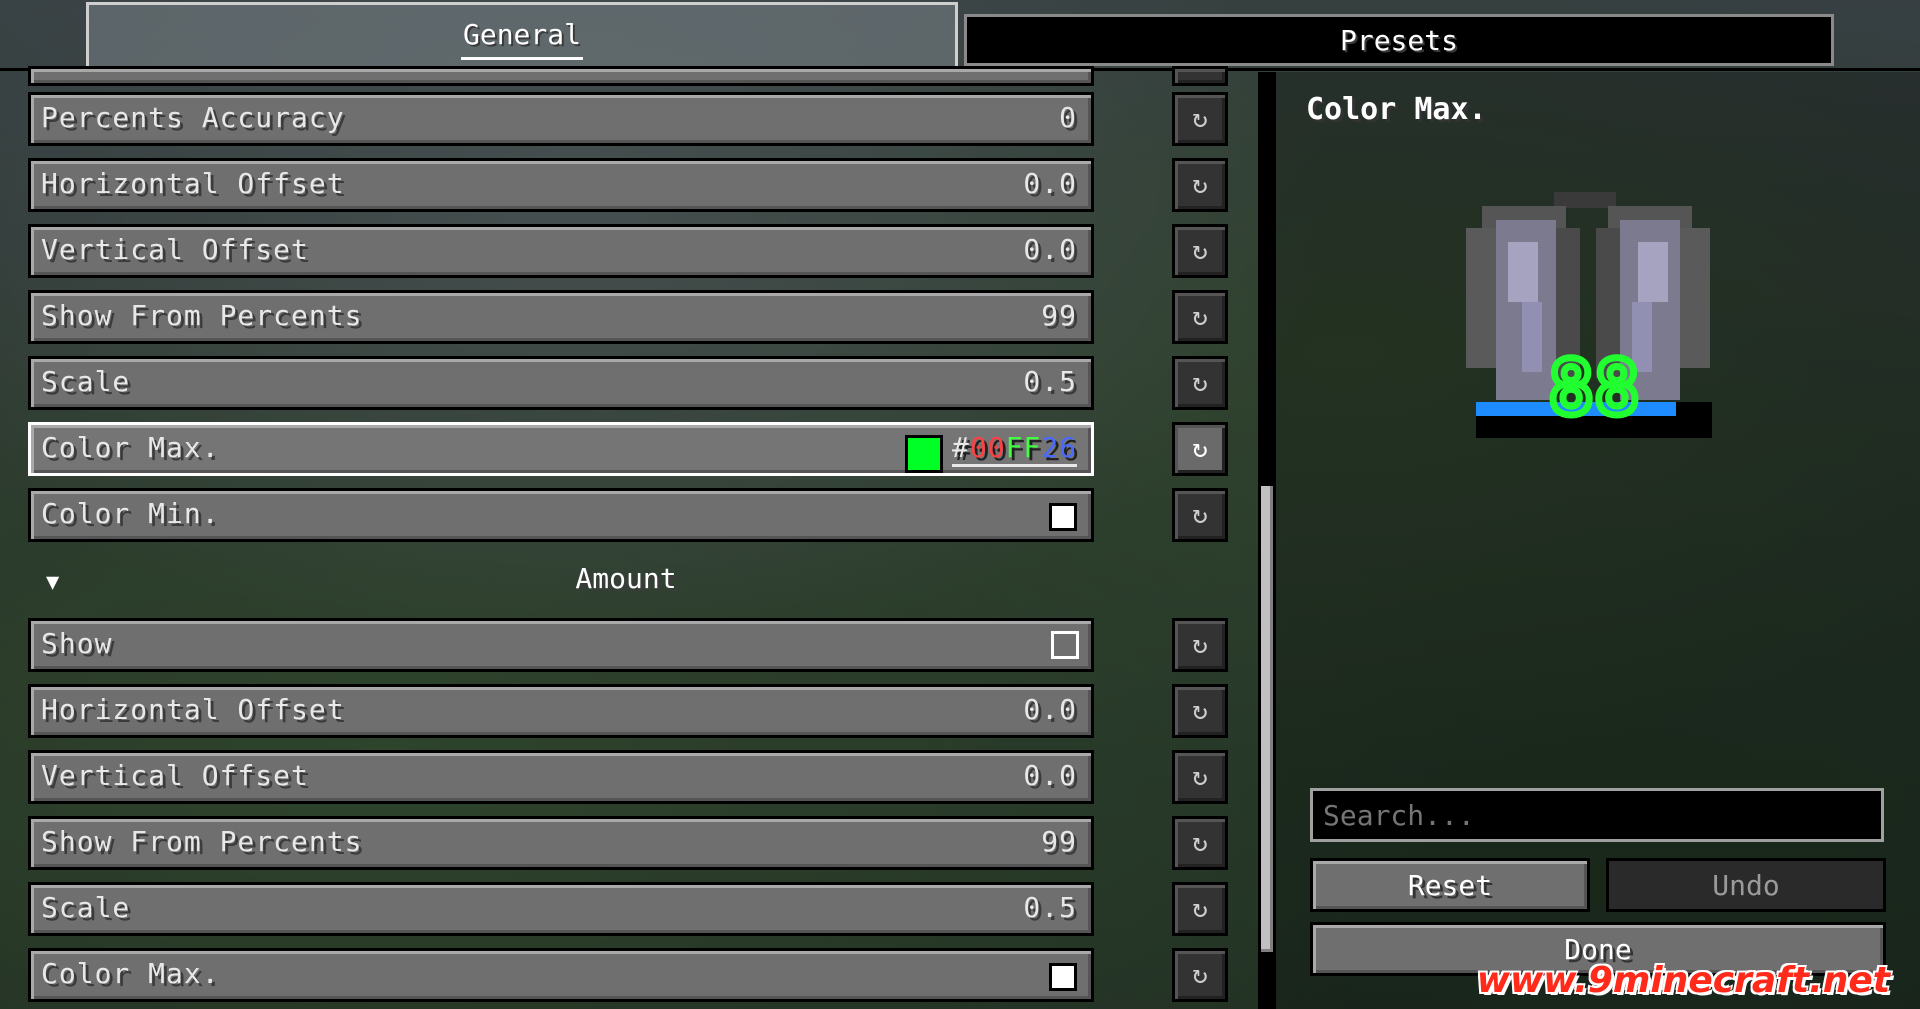  Describe the element at coordinates (1065, 645) in the screenshot. I see `show-checkbox` at that location.